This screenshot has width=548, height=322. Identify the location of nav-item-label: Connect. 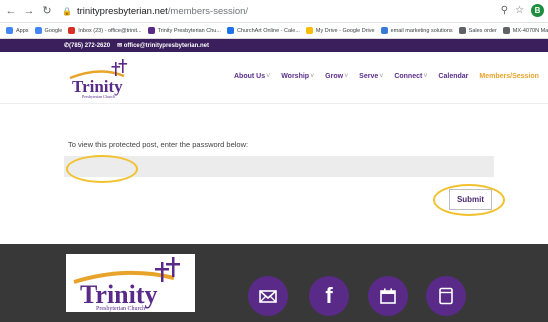
(408, 76).